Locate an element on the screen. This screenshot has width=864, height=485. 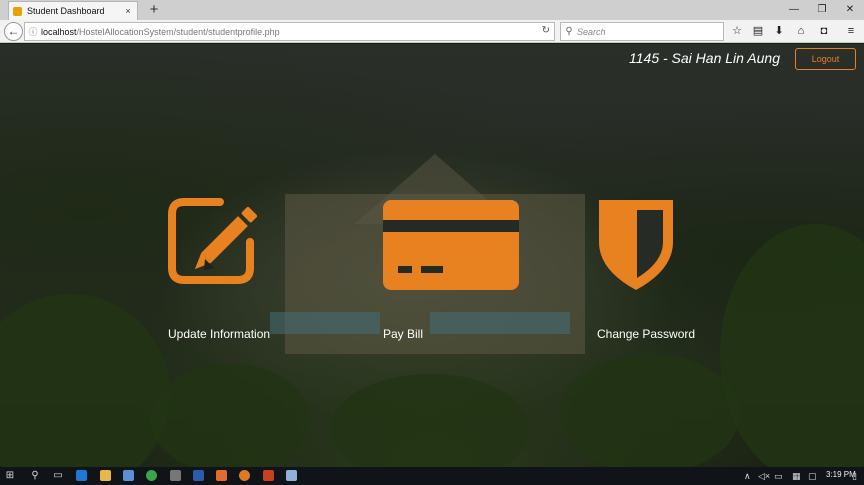
credit-card-icon is located at coordinates (453, 244).